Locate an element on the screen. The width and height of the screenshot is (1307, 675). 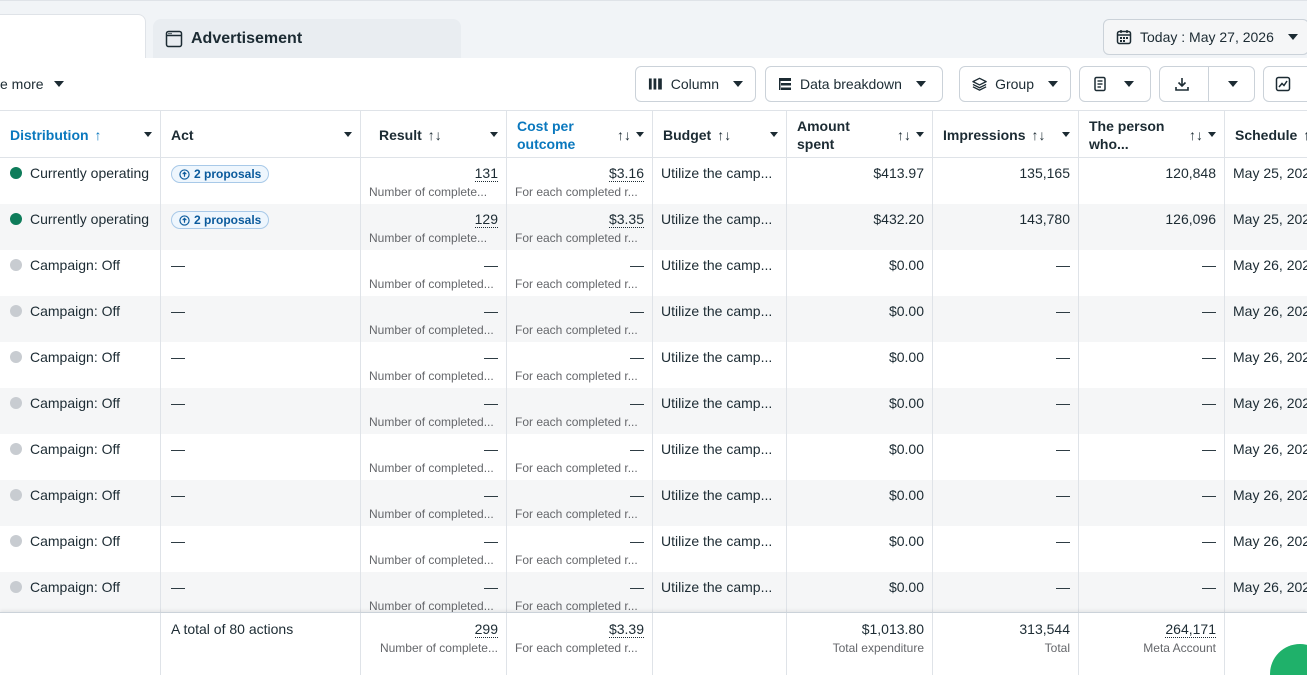
see-more-button: e more is located at coordinates (32, 84).